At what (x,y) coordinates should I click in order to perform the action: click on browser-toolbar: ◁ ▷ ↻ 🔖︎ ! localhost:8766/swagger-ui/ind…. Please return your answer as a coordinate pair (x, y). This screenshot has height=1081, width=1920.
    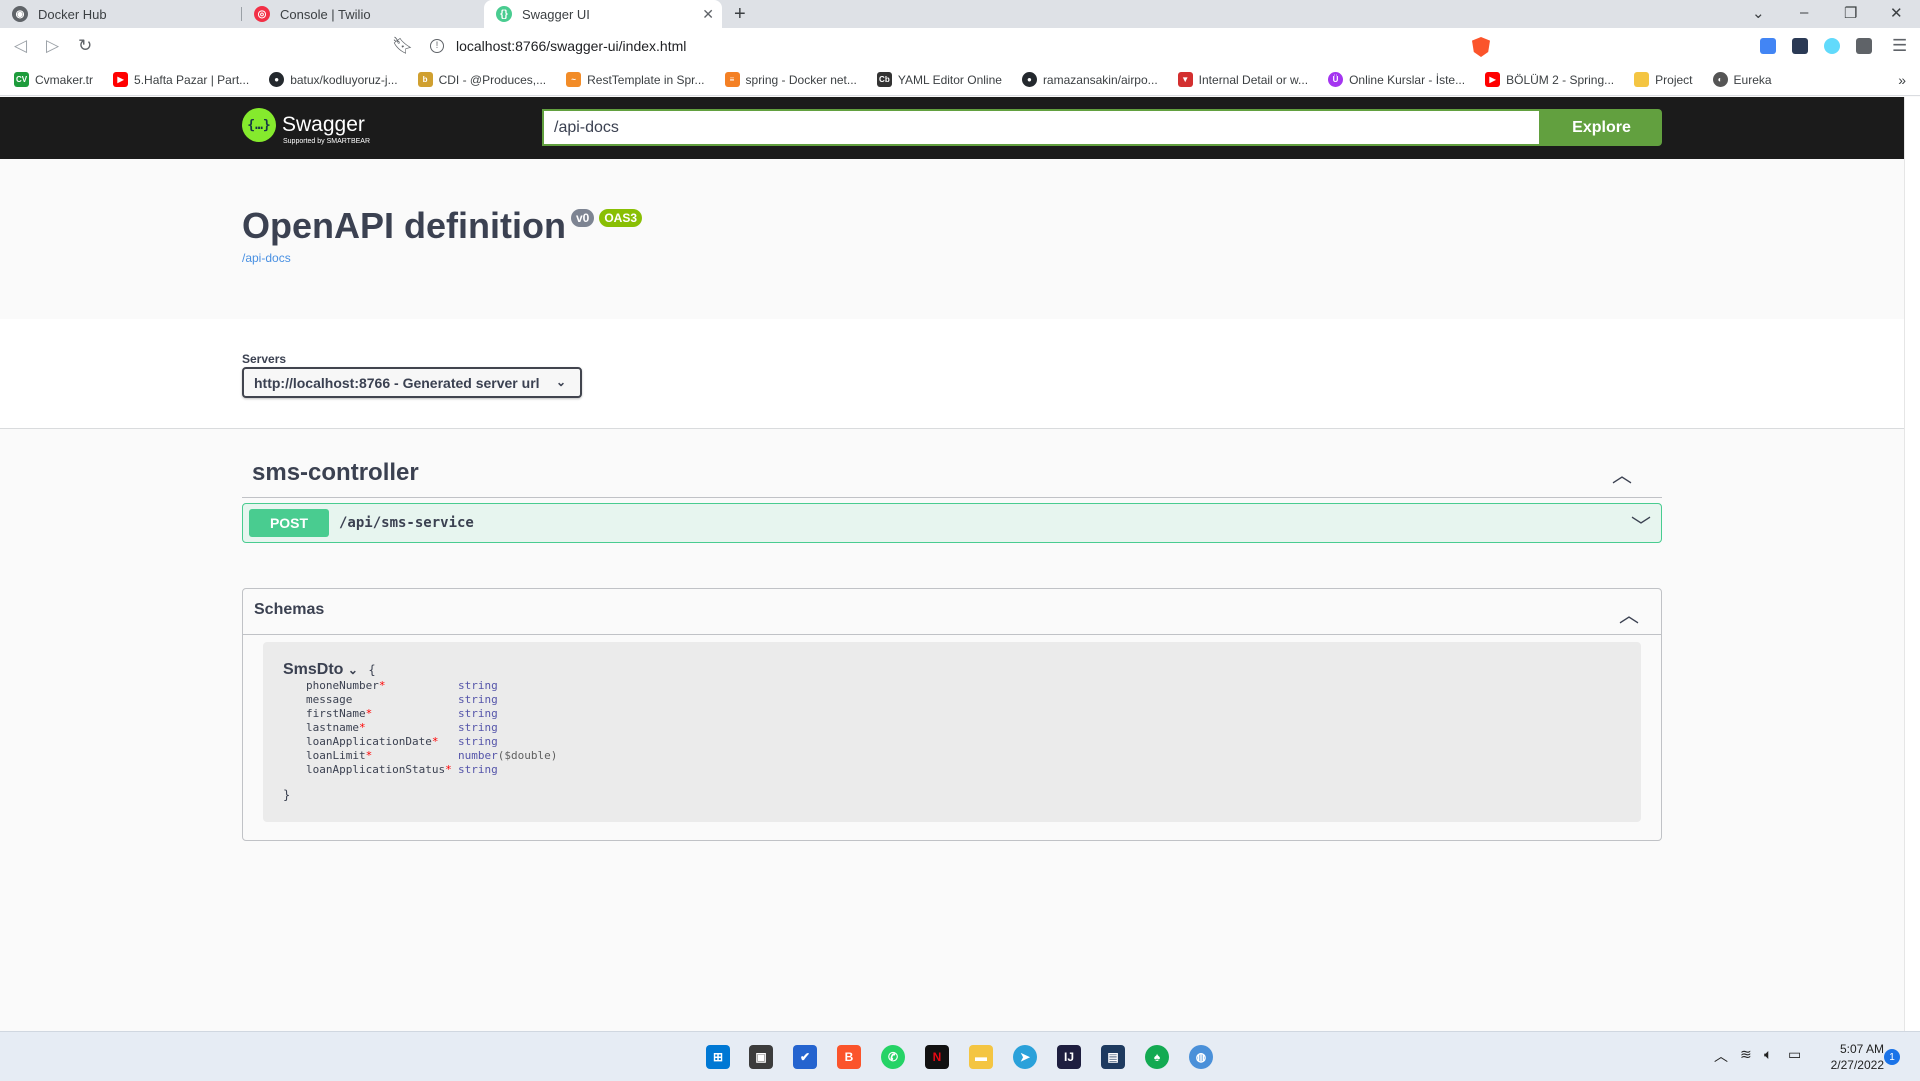
    Looking at the image, I should click on (960, 46).